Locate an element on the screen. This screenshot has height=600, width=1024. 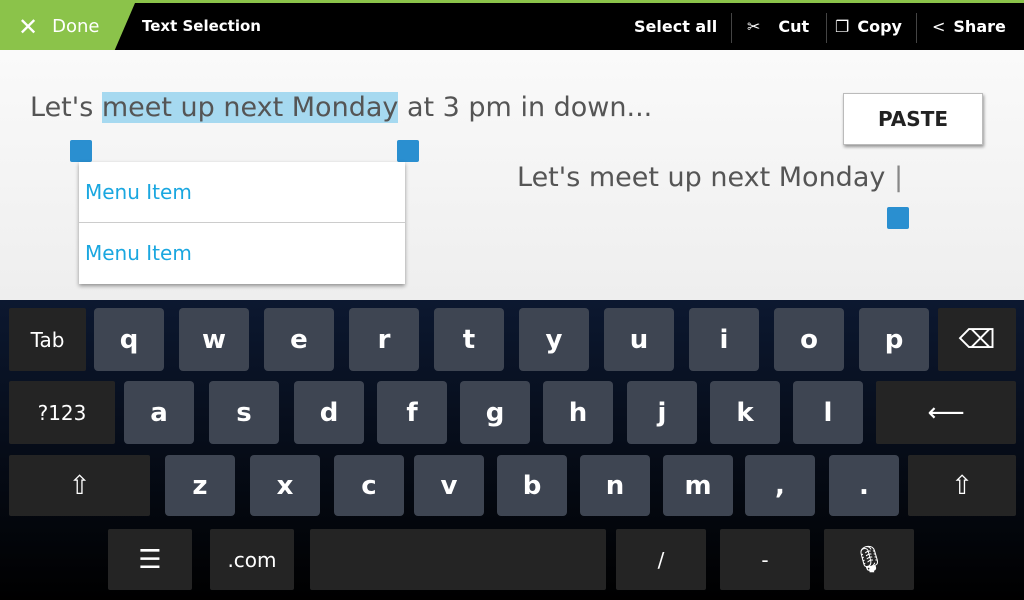
key-,: , is located at coordinates (780, 485).